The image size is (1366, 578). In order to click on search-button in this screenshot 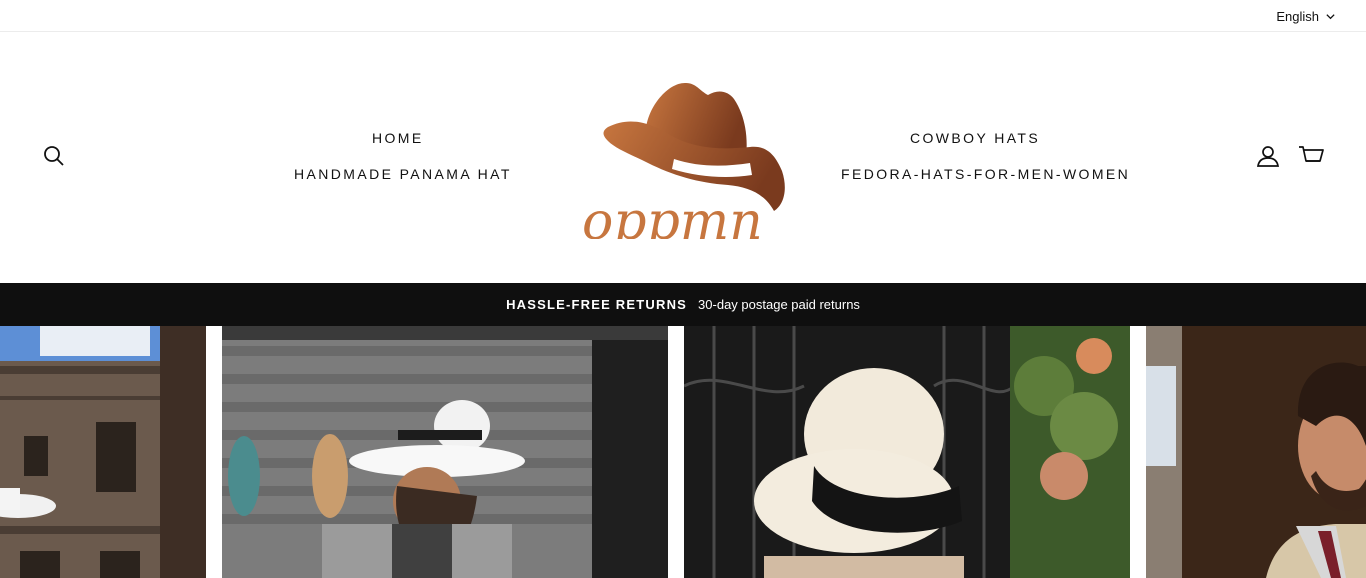, I will do `click(54, 156)`.